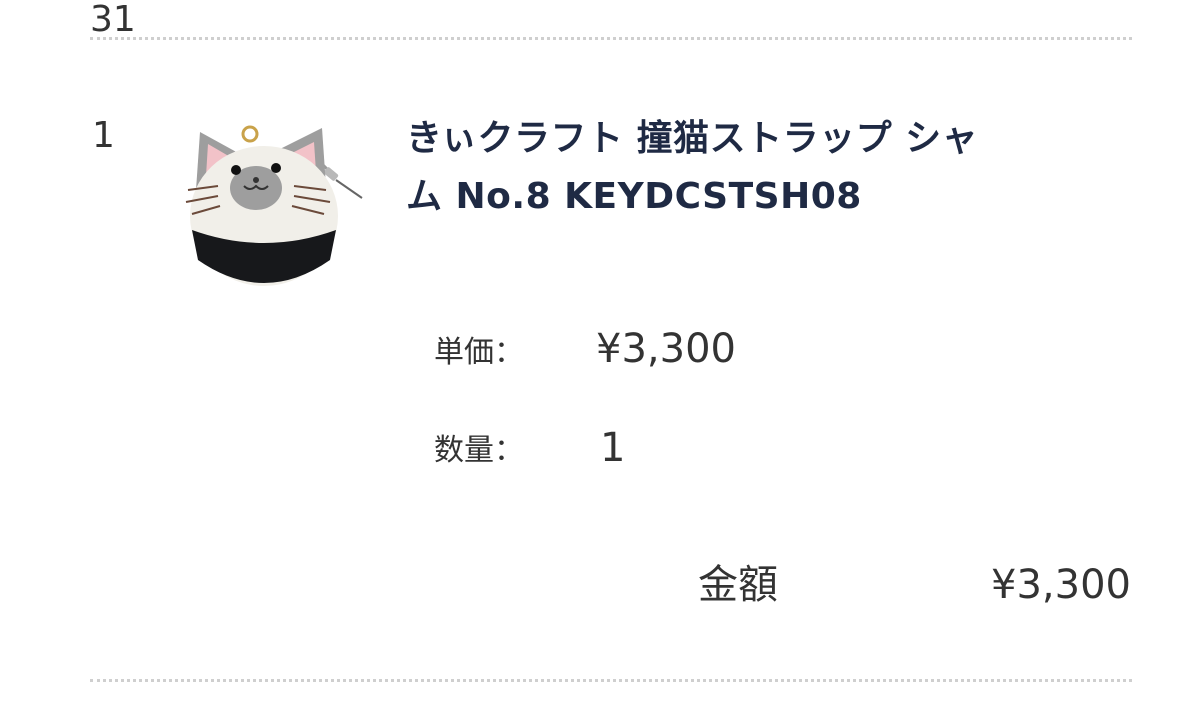 The height and width of the screenshot is (717, 1179). Describe the element at coordinates (611, 680) in the screenshot. I see `divider-bottom` at that location.